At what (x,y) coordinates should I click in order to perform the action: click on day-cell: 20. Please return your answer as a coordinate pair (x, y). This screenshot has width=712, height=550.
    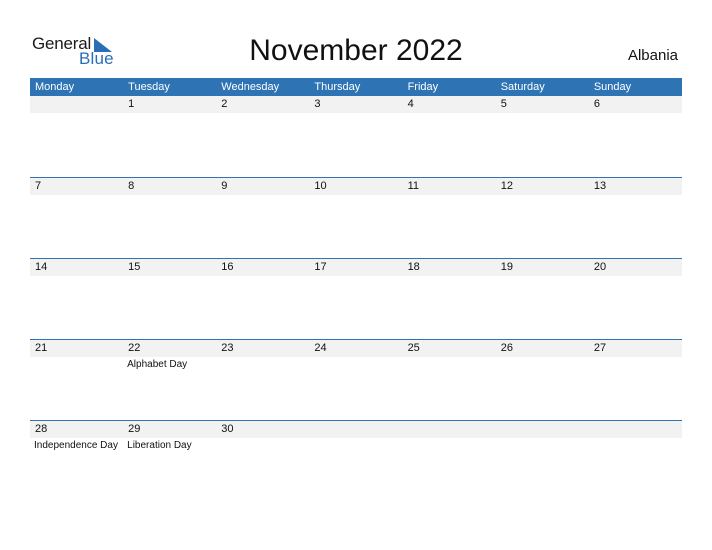
    Looking at the image, I should click on (635, 299).